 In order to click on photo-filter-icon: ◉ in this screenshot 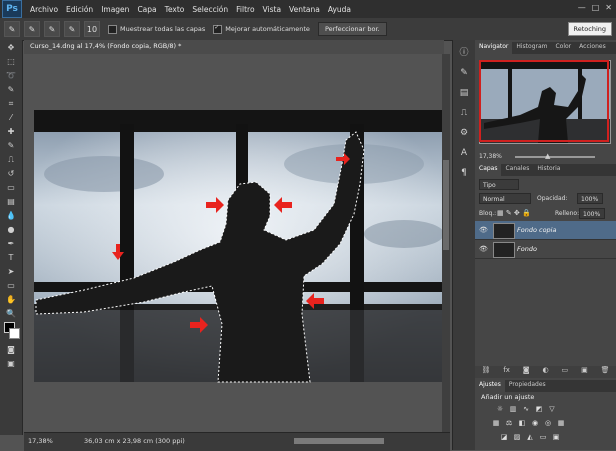, I will do `click(535, 423)`.